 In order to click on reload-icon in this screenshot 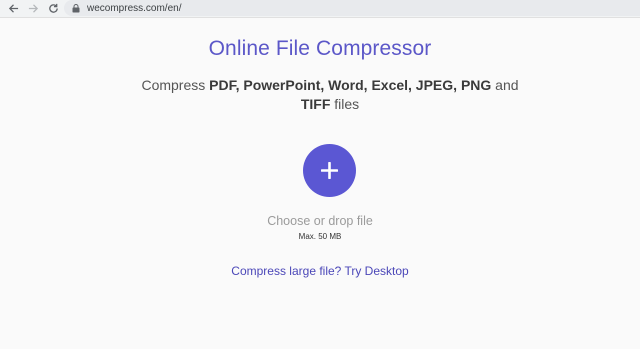, I will do `click(53, 9)`.